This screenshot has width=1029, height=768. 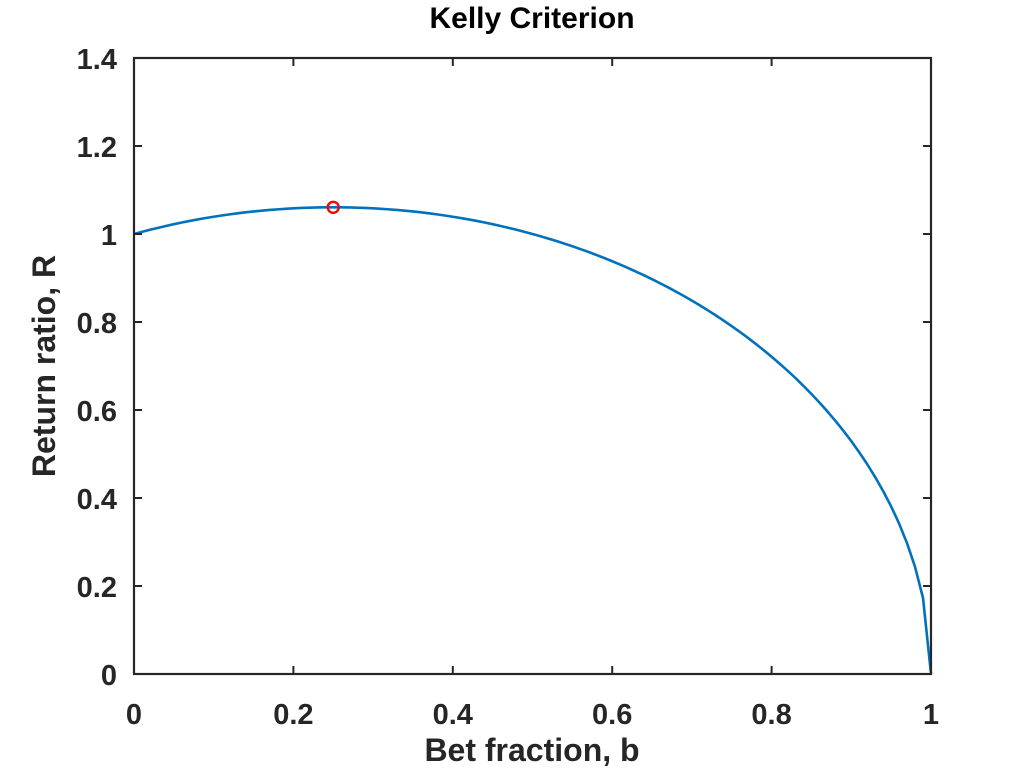 What do you see at coordinates (612, 715) in the screenshot?
I see `x-tick-label: 0.6` at bounding box center [612, 715].